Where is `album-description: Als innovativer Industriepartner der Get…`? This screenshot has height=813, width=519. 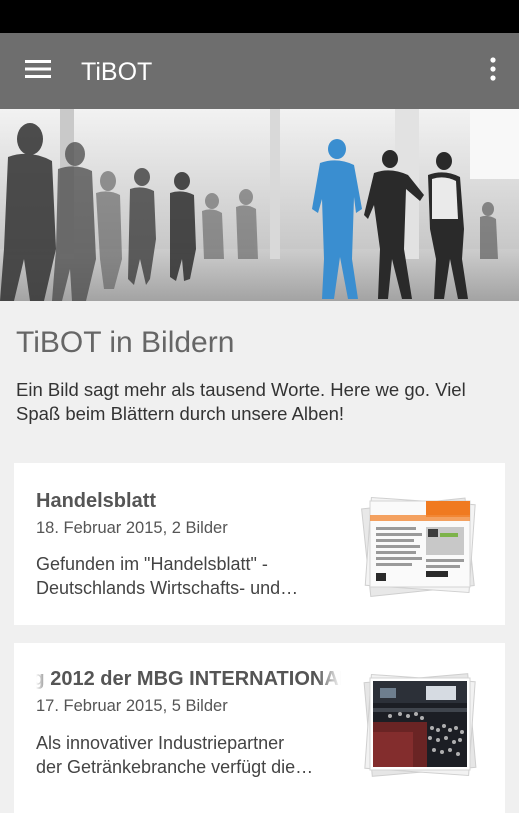
album-description: Als innovativer Industriepartner der Get… is located at coordinates (188, 755).